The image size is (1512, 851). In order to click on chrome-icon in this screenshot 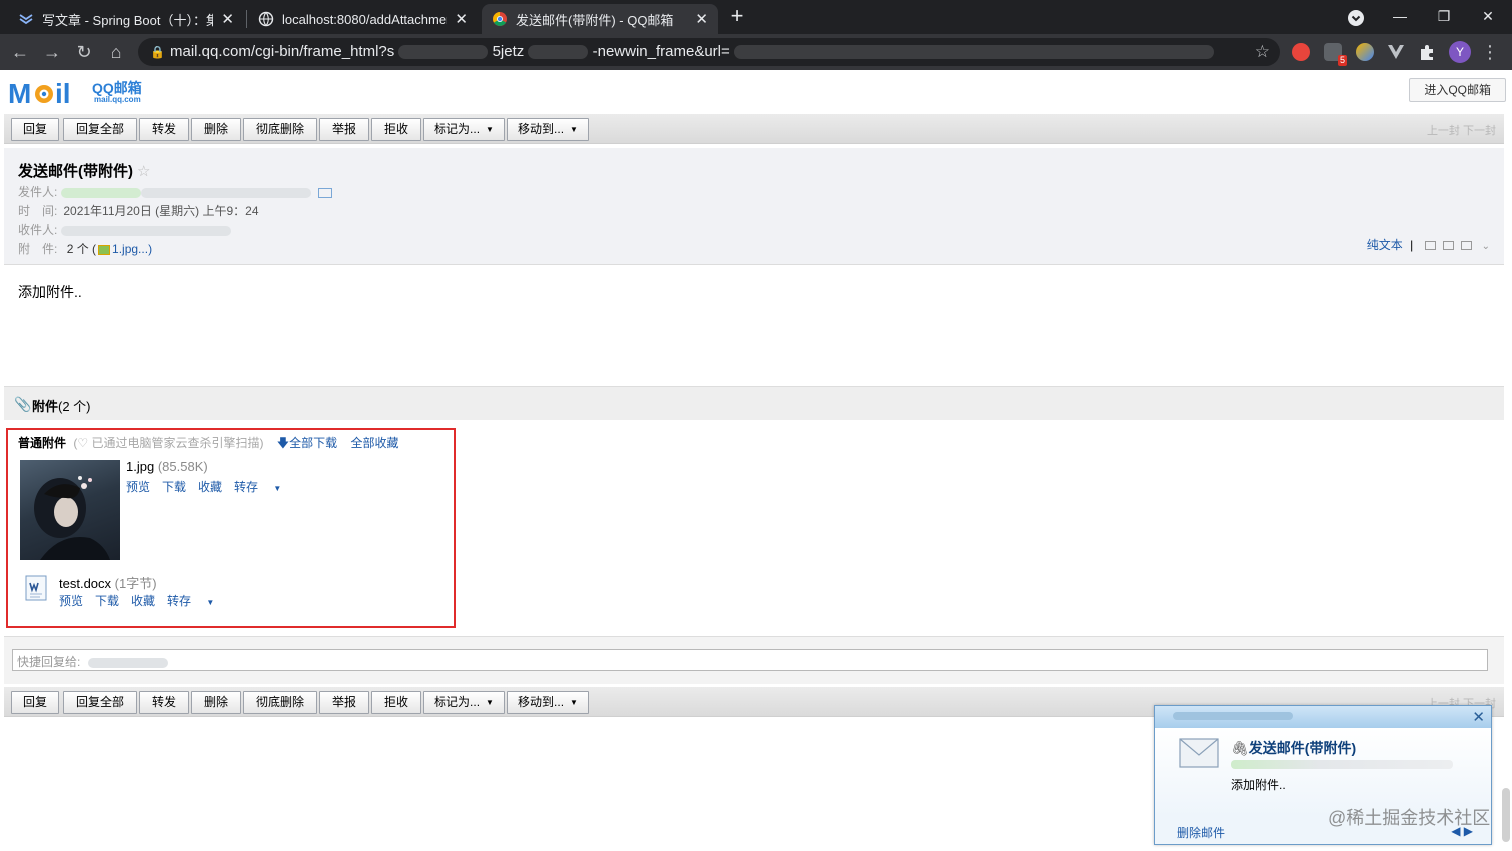, I will do `click(500, 19)`.